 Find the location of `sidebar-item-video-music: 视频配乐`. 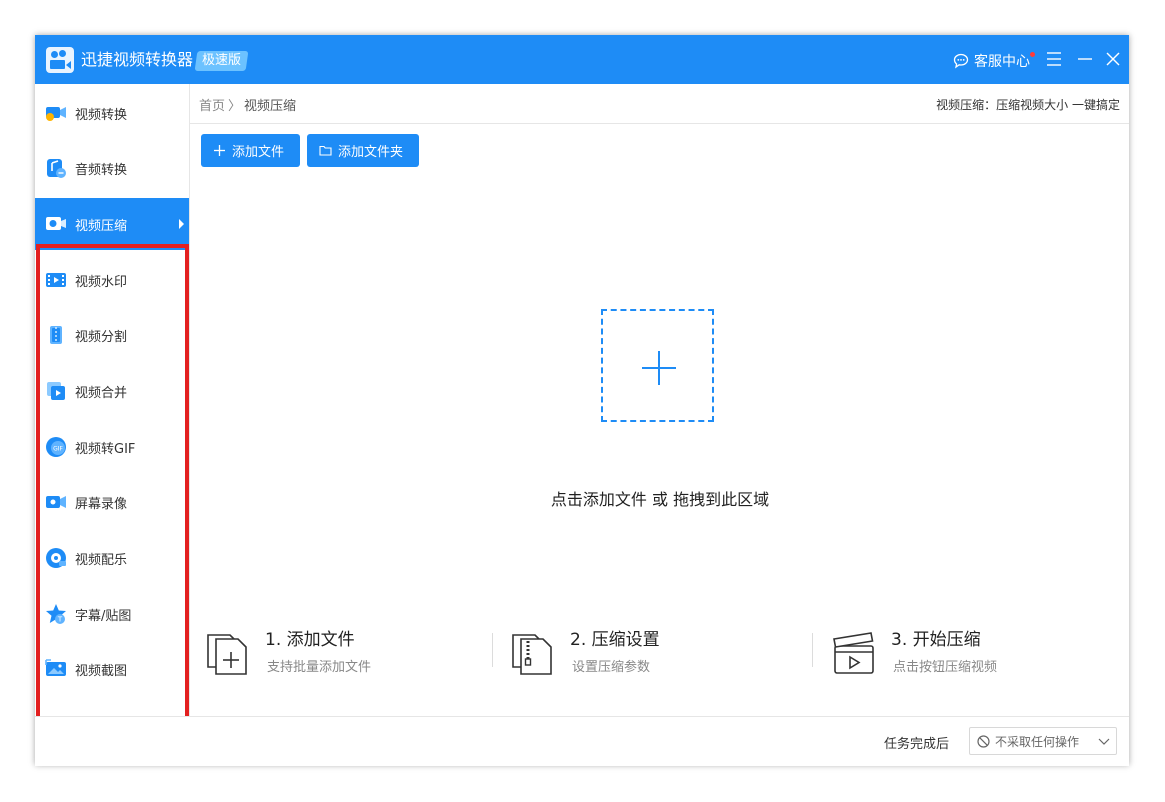

sidebar-item-video-music: 视频配乐 is located at coordinates (112, 558).